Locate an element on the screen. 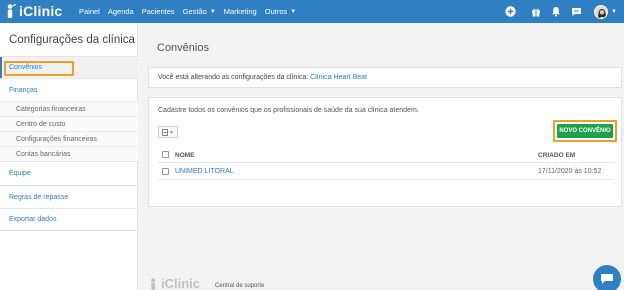 This screenshot has height=290, width=624. support-link: Central de suporte is located at coordinates (239, 286).